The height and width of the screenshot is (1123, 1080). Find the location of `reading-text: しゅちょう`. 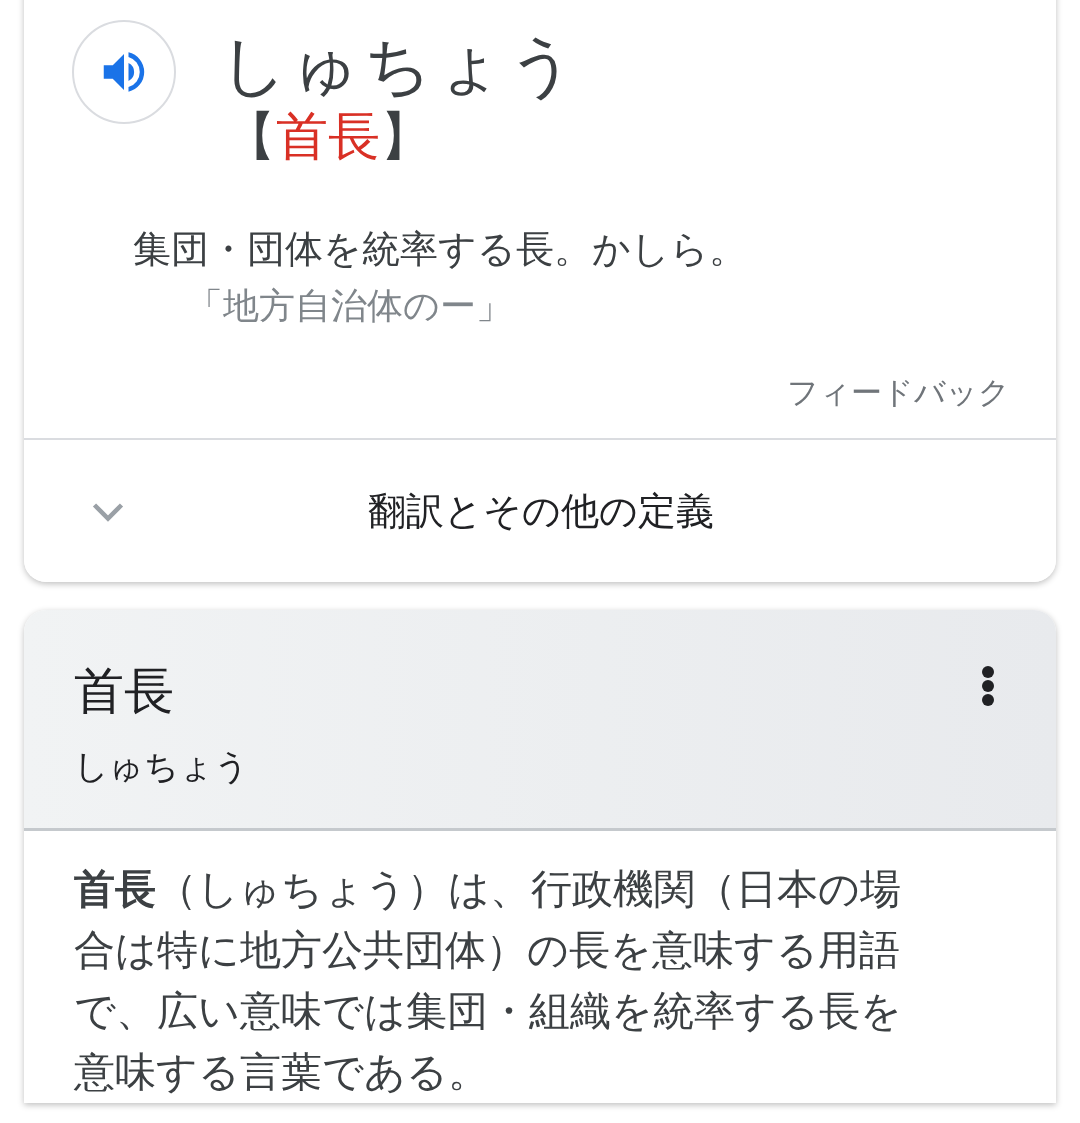

reading-text: しゅちょう is located at coordinates (400, 66).